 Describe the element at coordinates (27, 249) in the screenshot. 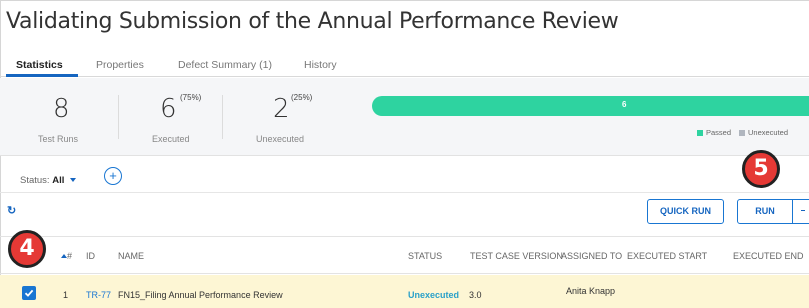

I see `step-4-badge: 4` at that location.